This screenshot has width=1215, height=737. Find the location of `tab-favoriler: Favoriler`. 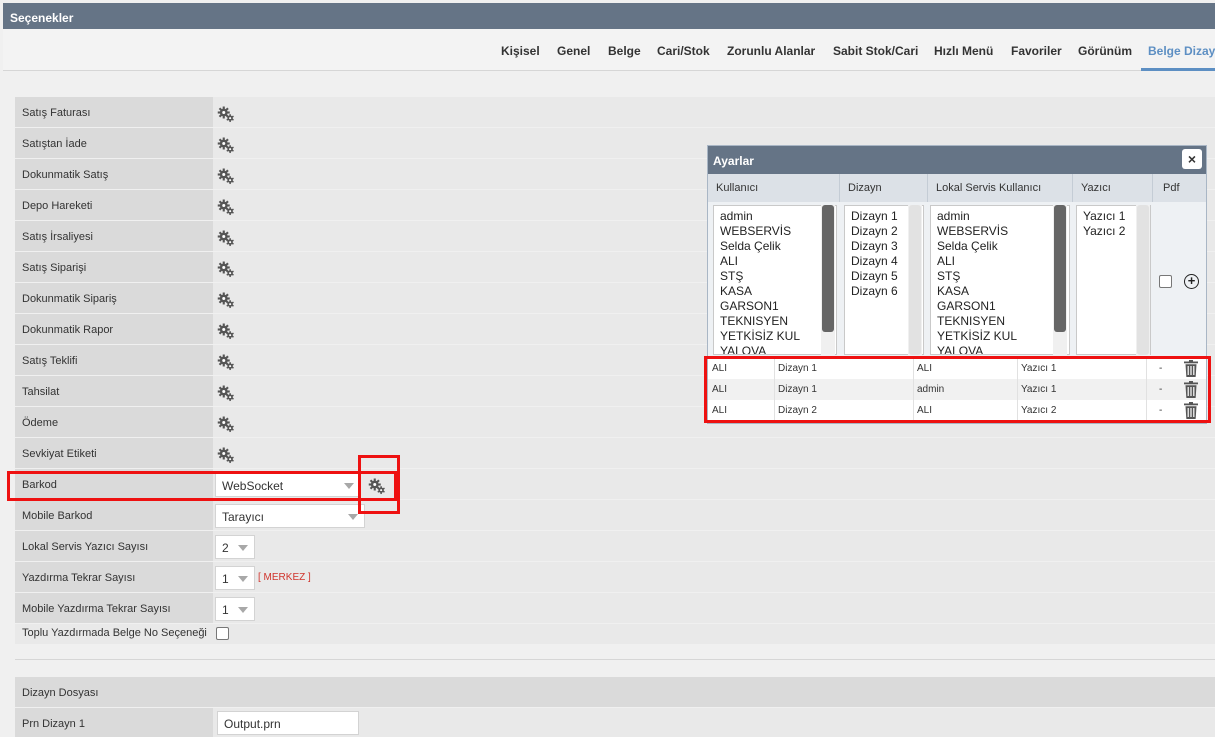

tab-favoriler: Favoriler is located at coordinates (1036, 51).